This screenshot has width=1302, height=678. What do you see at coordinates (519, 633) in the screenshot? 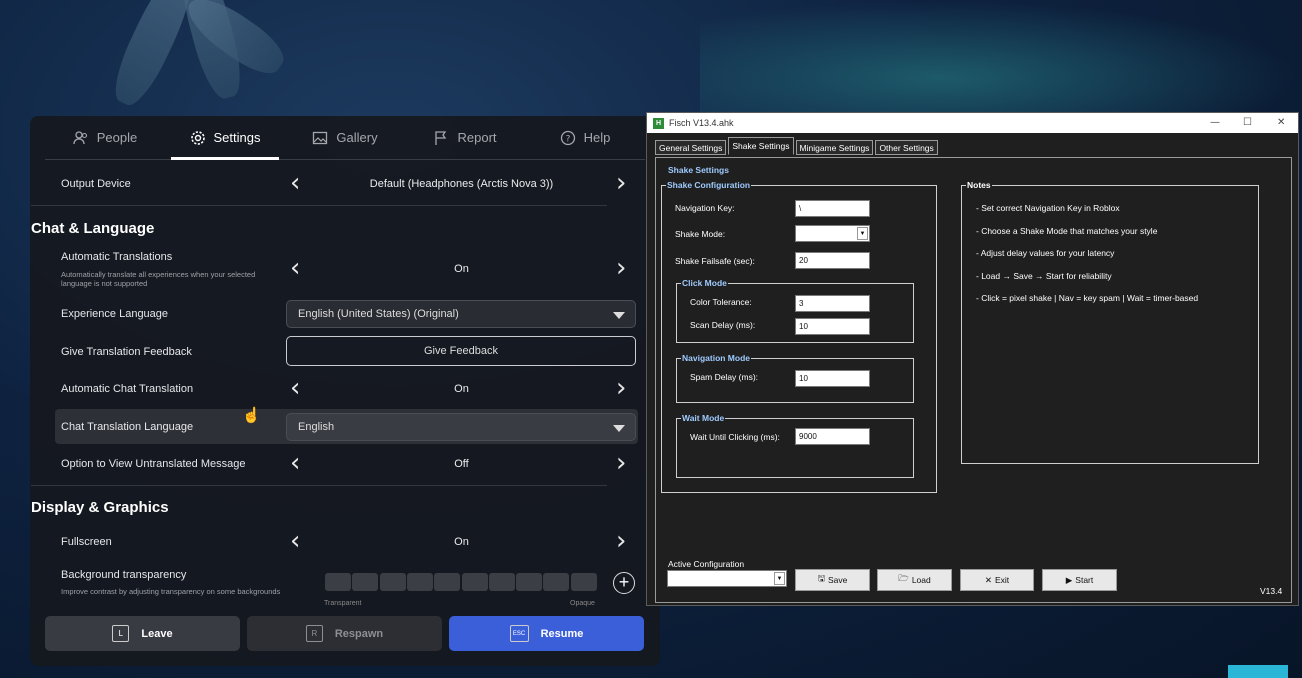
I see `key-hint: ESC` at bounding box center [519, 633].